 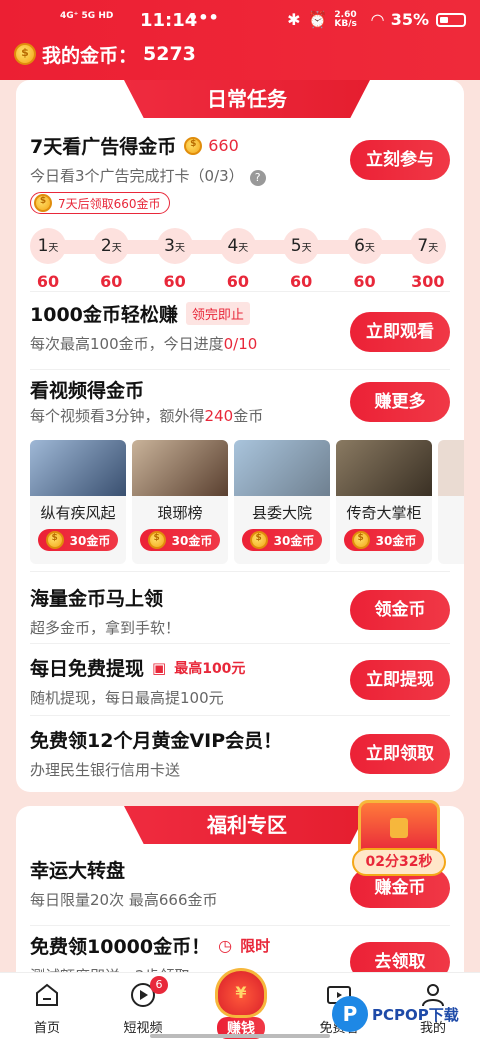 I want to click on daily-tasks-title: 日常任务, so click(x=247, y=99).